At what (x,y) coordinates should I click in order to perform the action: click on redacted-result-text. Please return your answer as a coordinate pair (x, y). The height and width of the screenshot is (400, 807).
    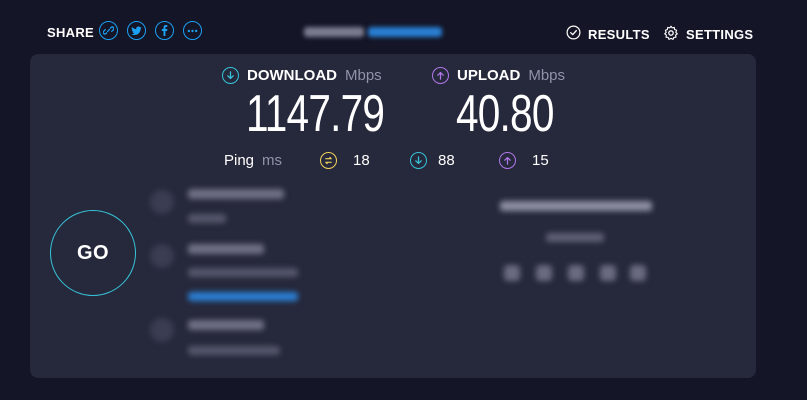
    Looking at the image, I should click on (576, 206).